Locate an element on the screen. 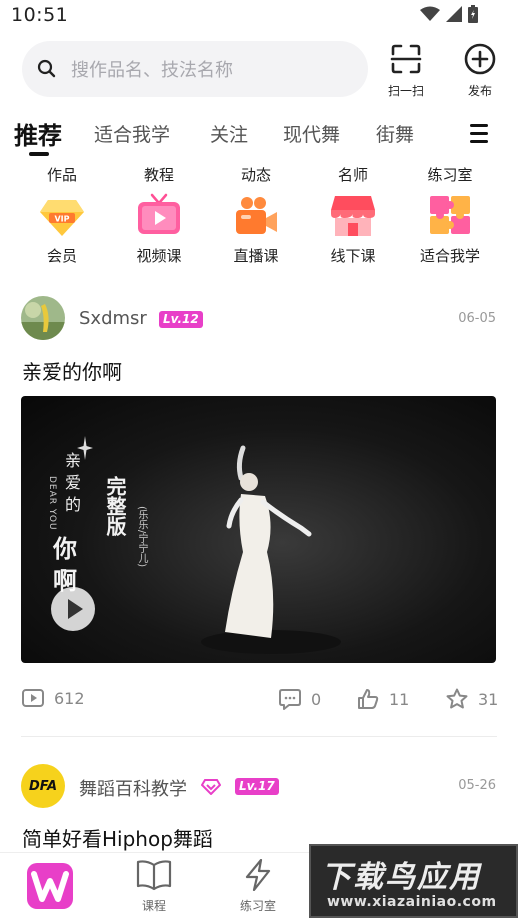  category-suitable: 适合我学 is located at coordinates (450, 229).